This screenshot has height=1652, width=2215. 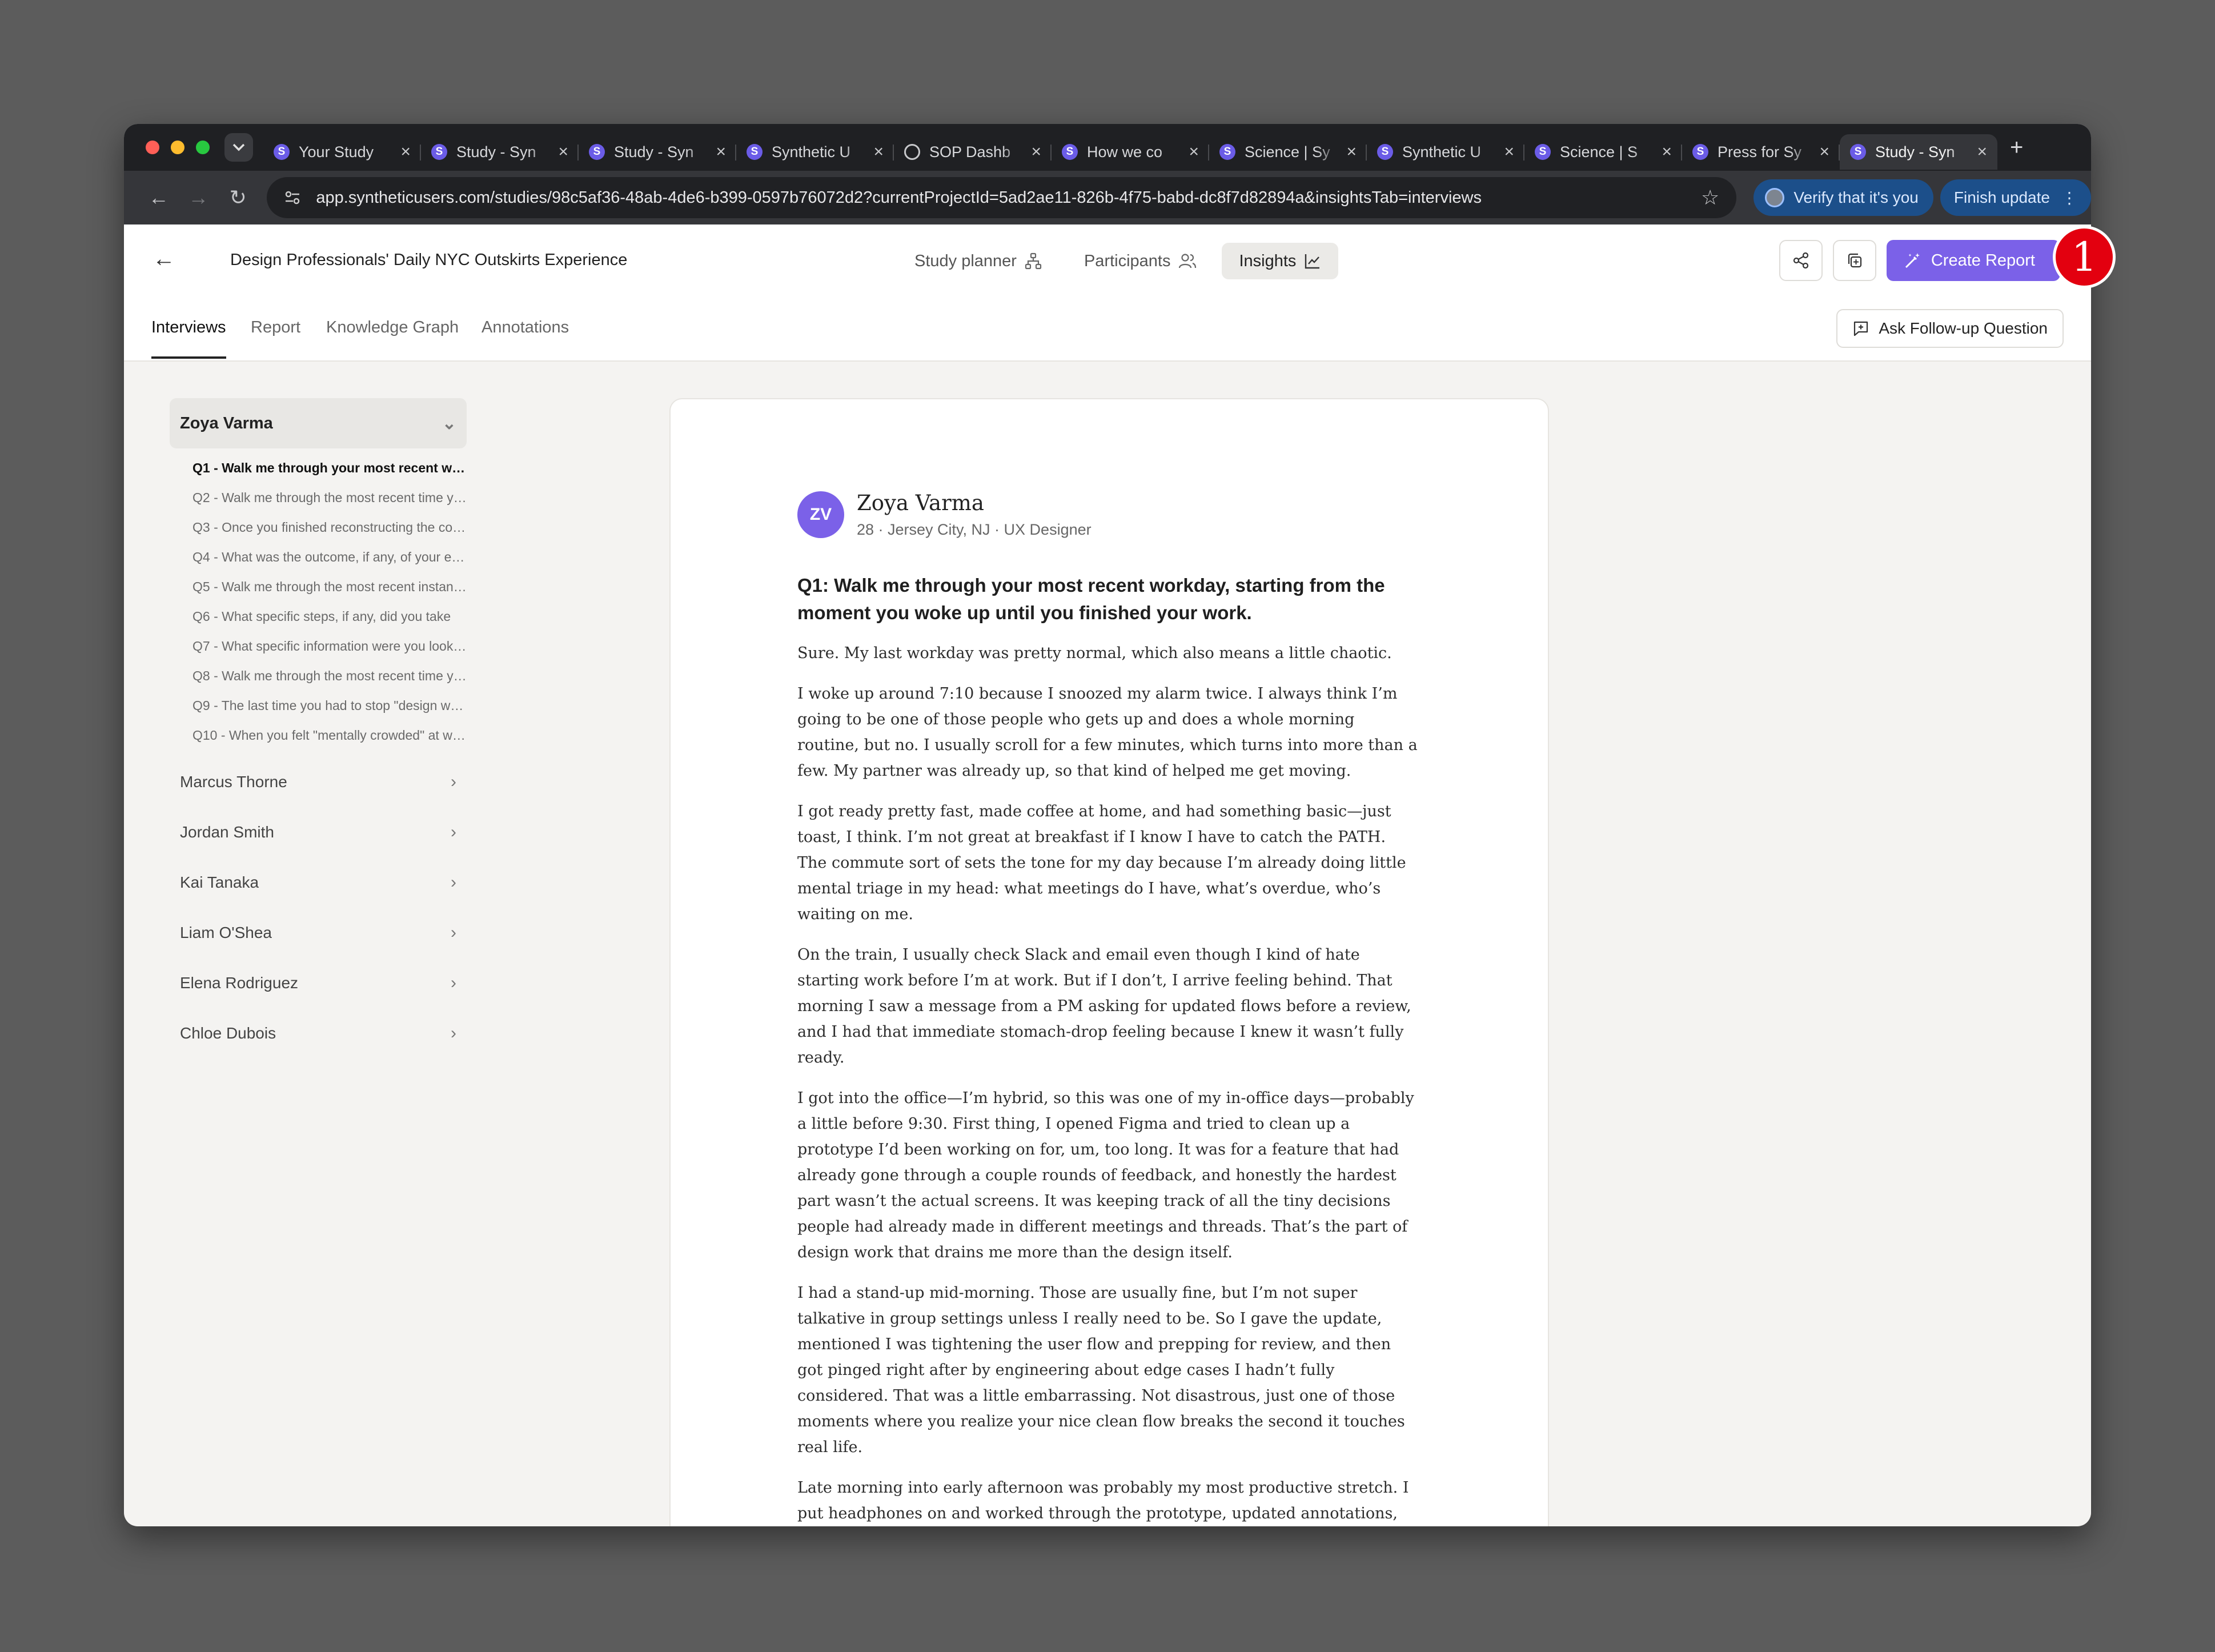 What do you see at coordinates (318, 1033) in the screenshot?
I see `participant-item: Chloe Dubois ›` at bounding box center [318, 1033].